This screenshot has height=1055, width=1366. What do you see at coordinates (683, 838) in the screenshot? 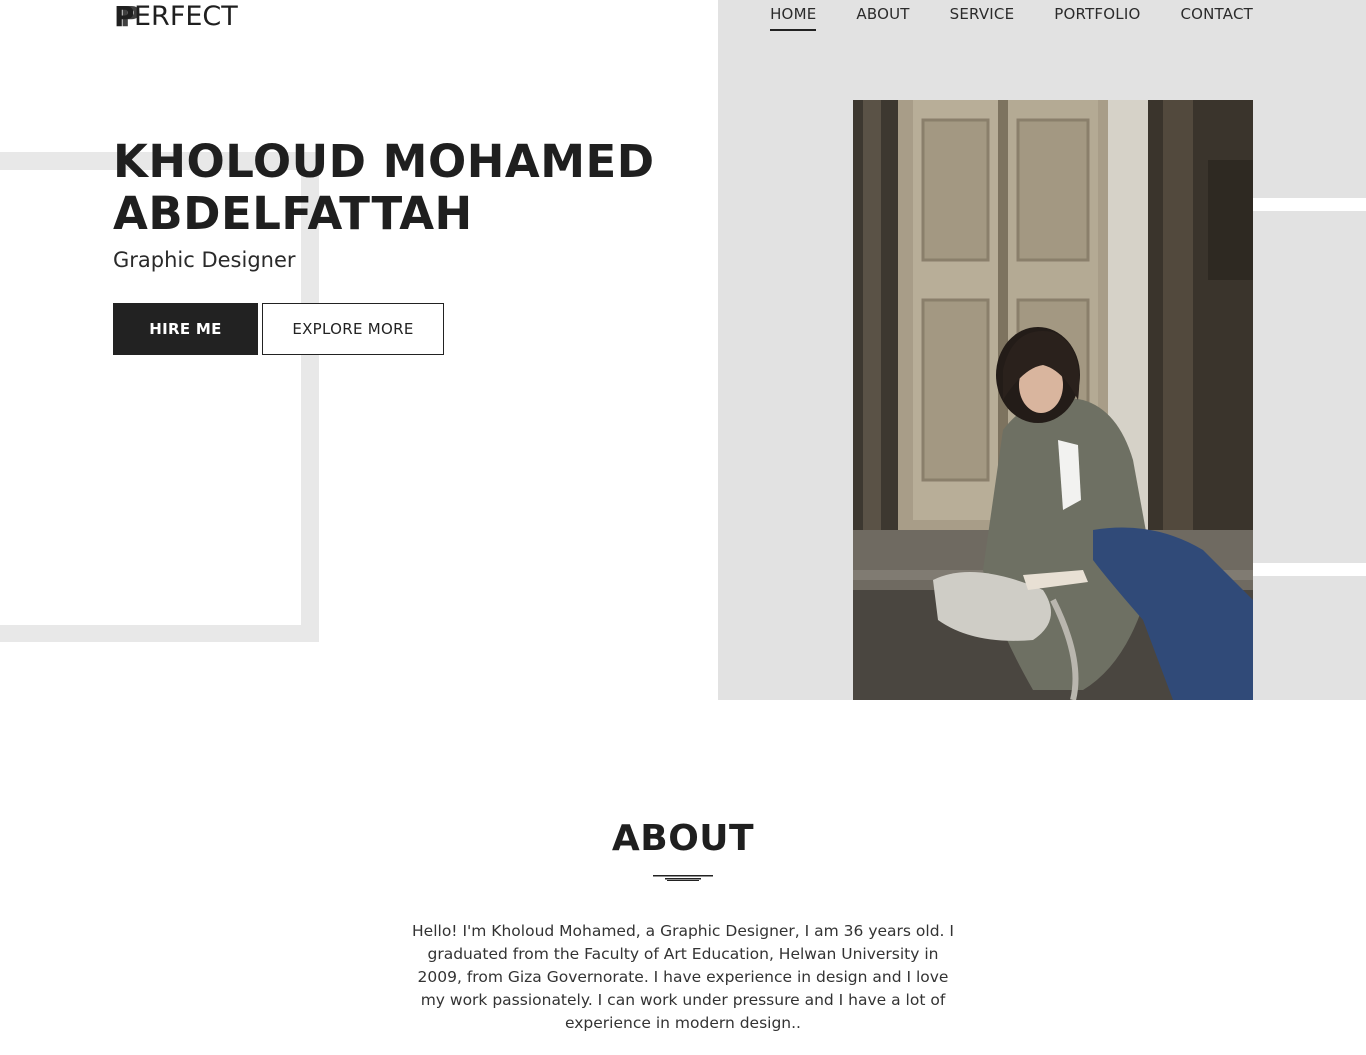
I see `about-section-title: ABOUT` at bounding box center [683, 838].